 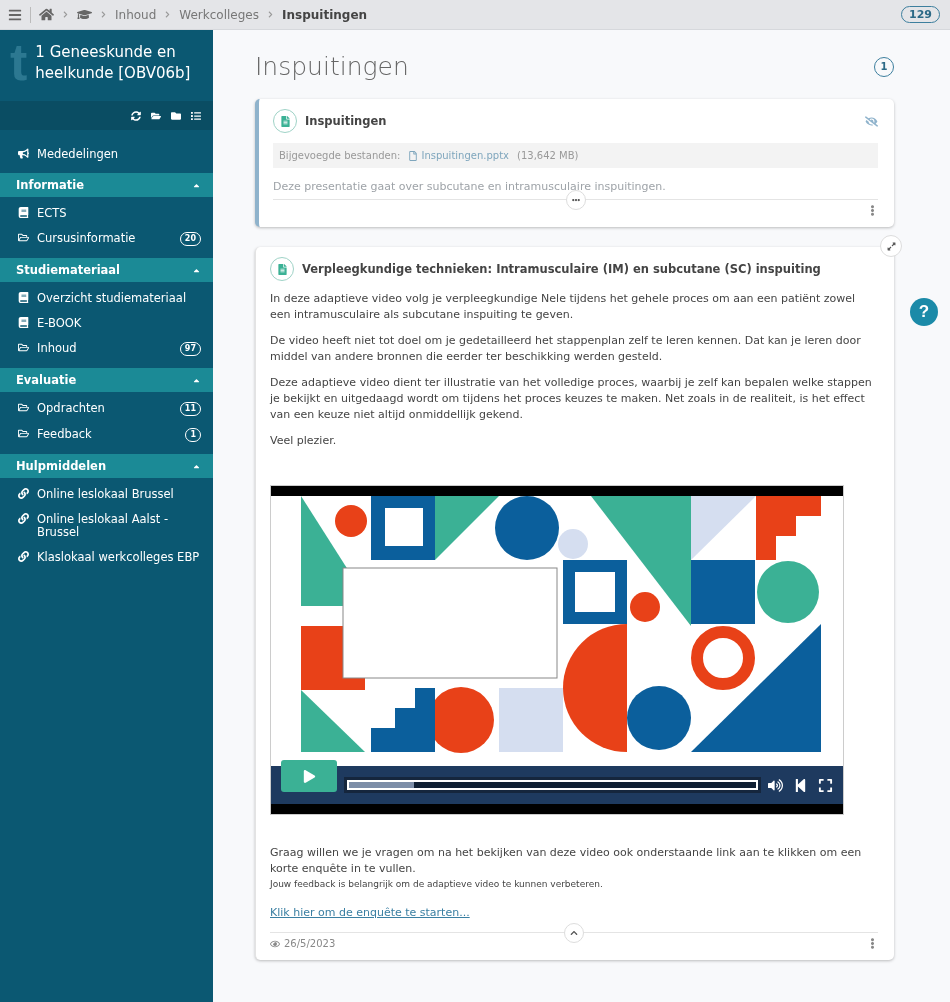 What do you see at coordinates (106, 526) in the screenshot?
I see `sidebar-item: Online leslokaal Aalst - Brussel` at bounding box center [106, 526].